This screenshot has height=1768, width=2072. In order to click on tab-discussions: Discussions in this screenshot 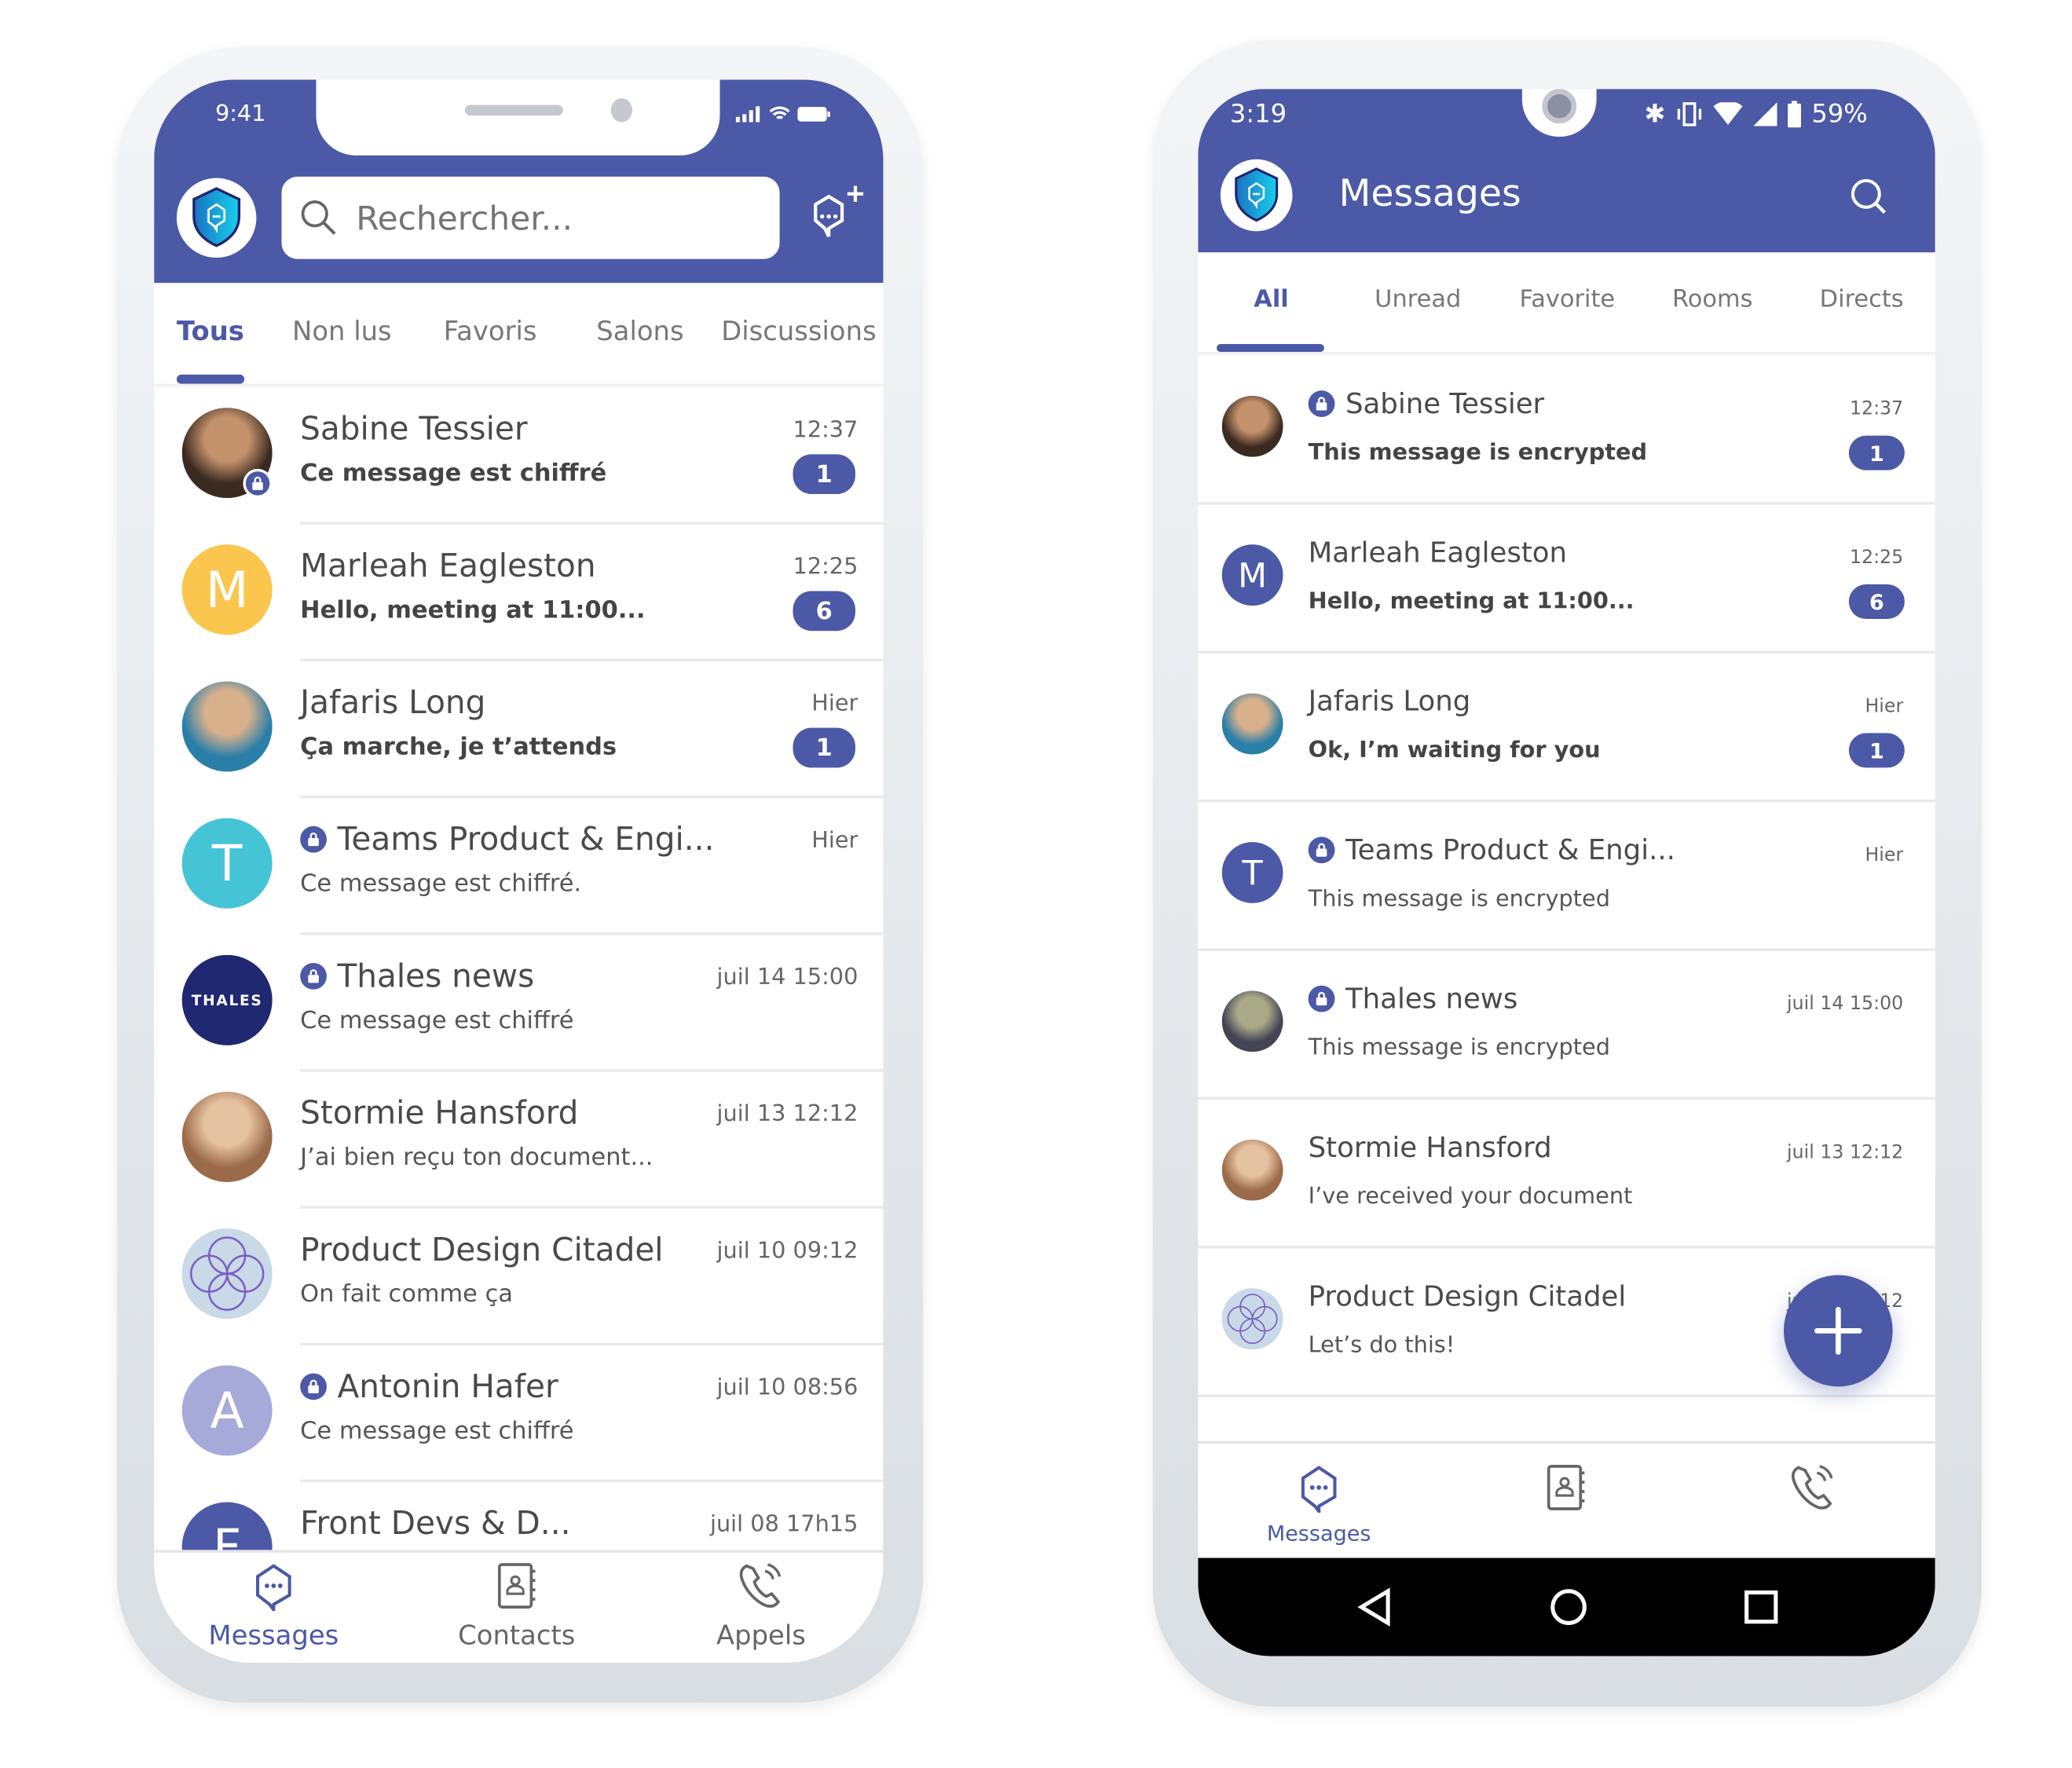, I will do `click(798, 331)`.